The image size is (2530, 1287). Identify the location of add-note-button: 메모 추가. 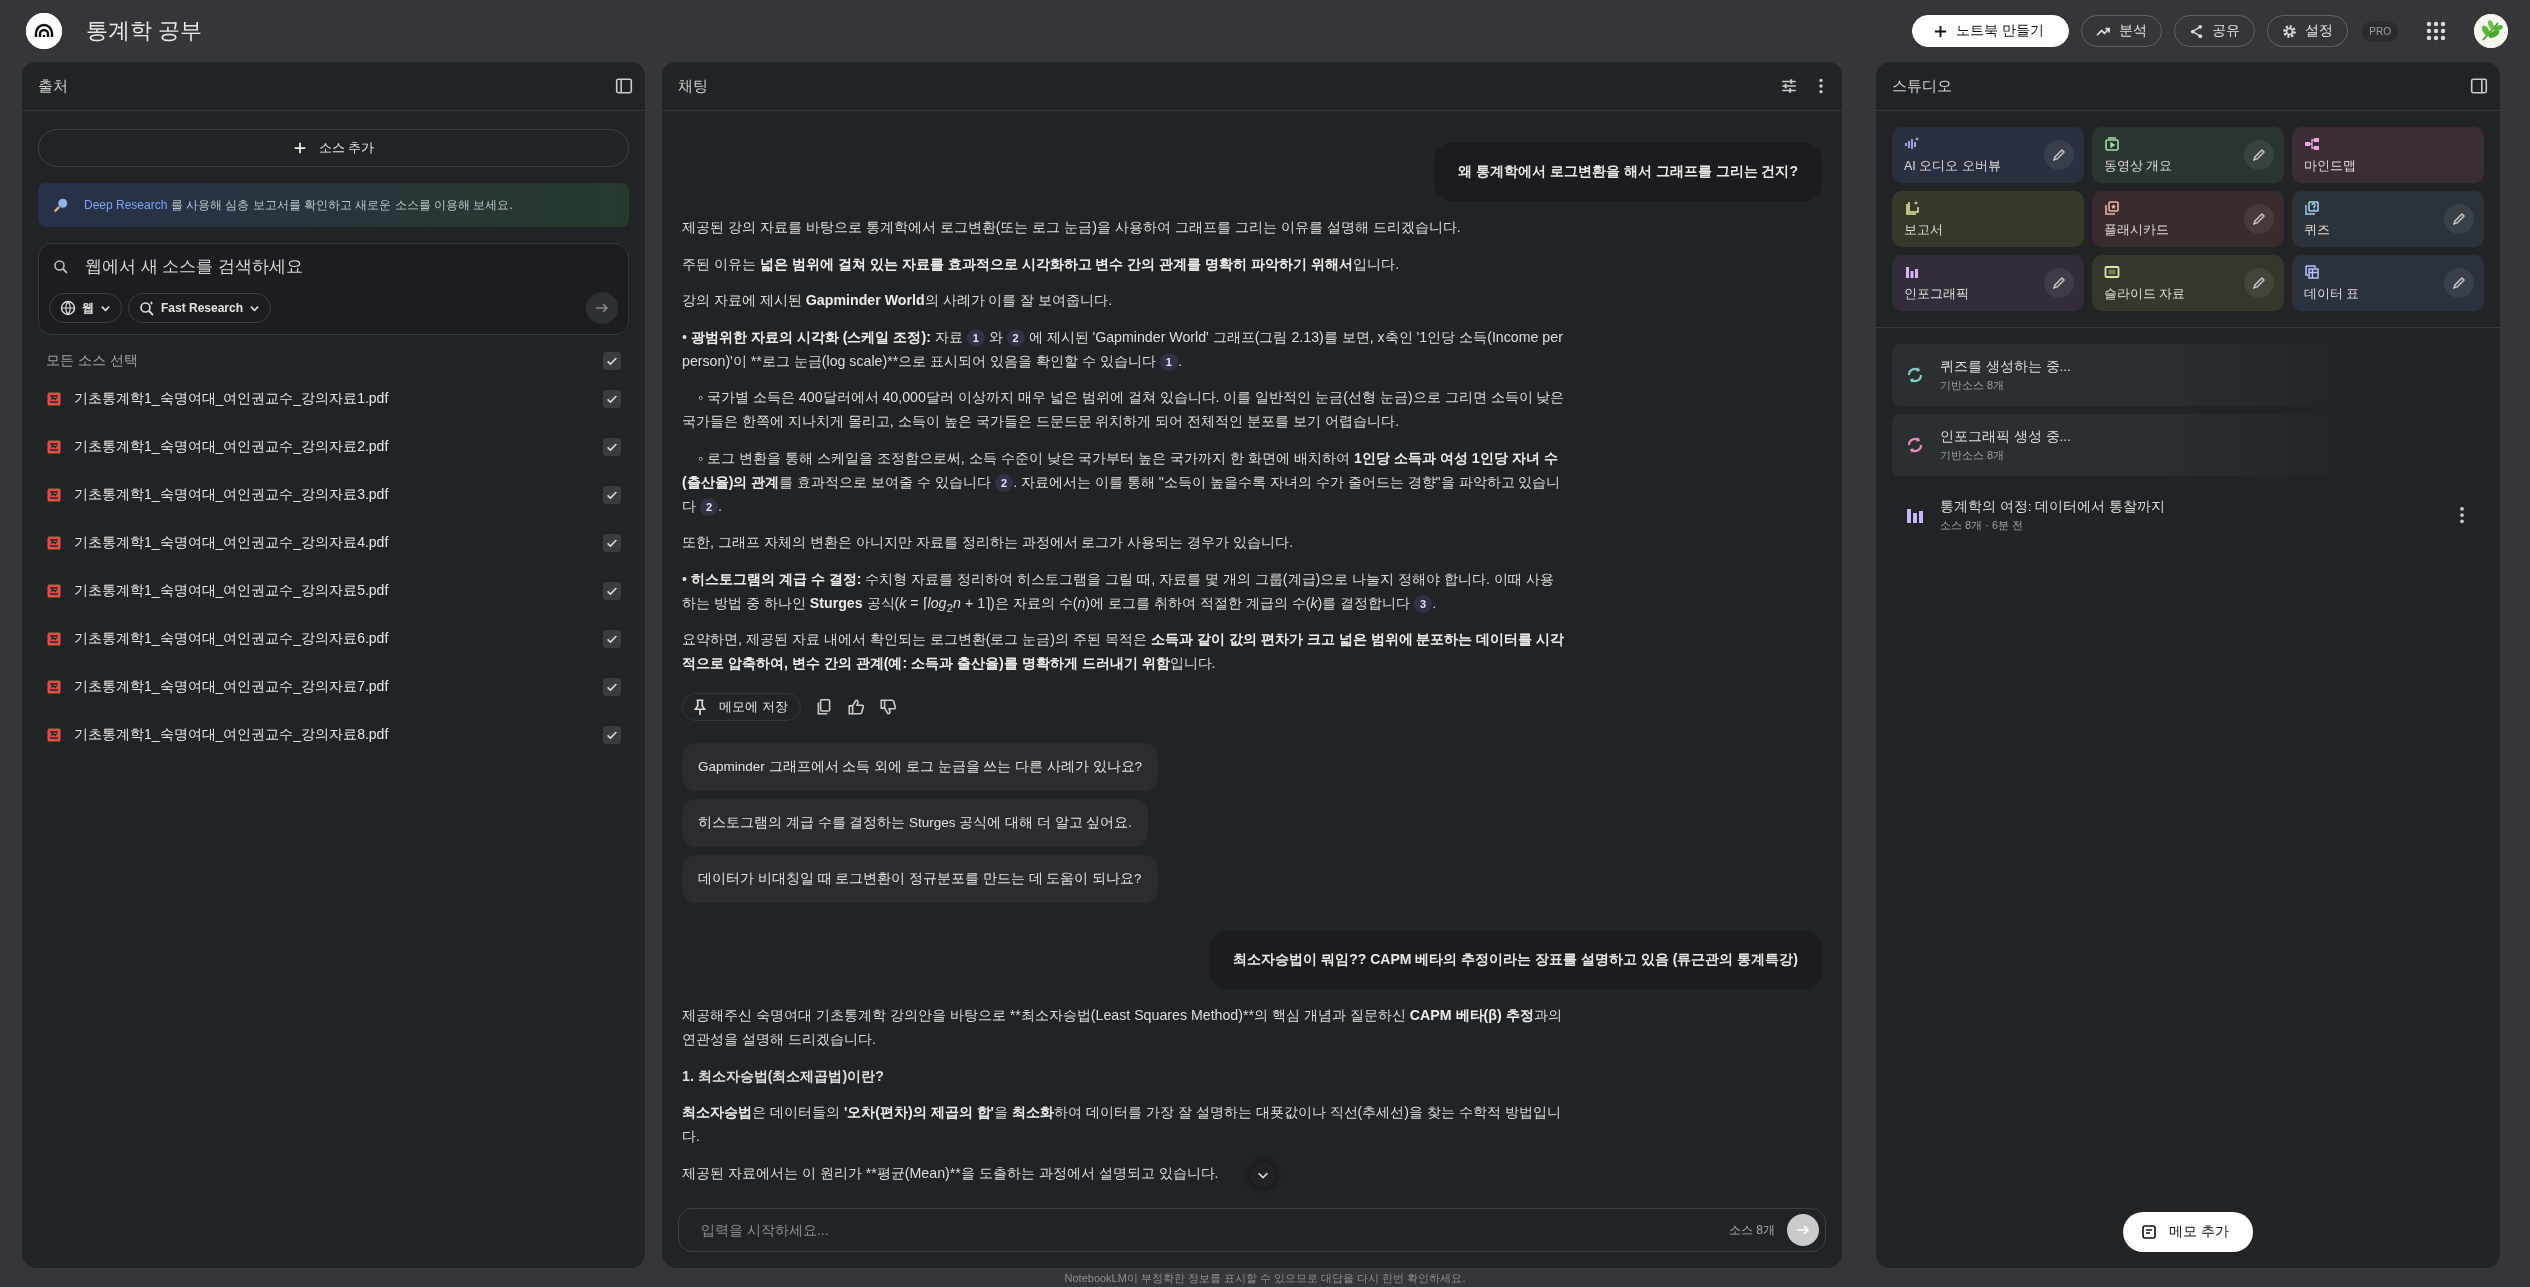
(2188, 1232).